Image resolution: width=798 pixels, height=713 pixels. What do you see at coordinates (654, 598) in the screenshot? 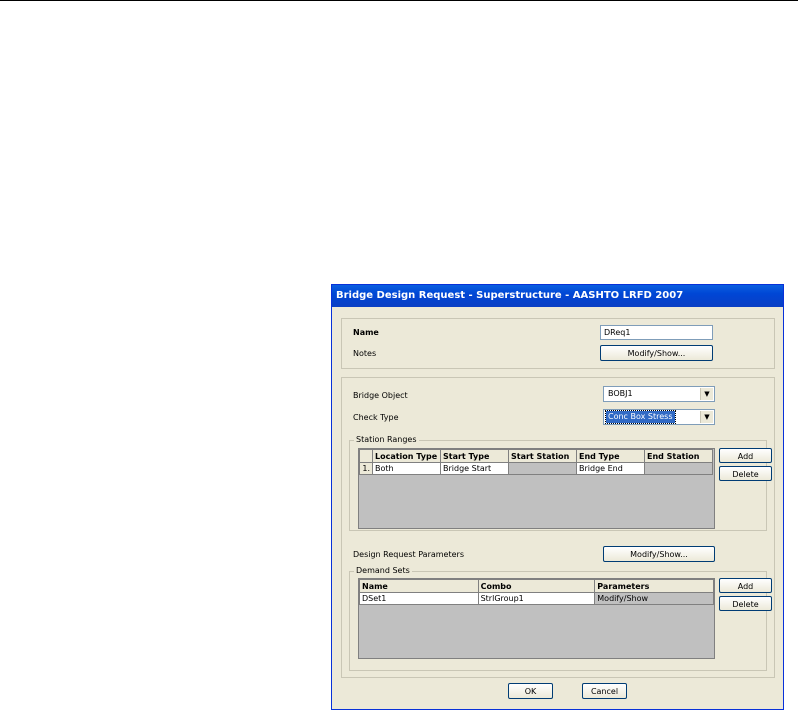
I see `demand-set-parameters-cell: Modify/Show` at bounding box center [654, 598].